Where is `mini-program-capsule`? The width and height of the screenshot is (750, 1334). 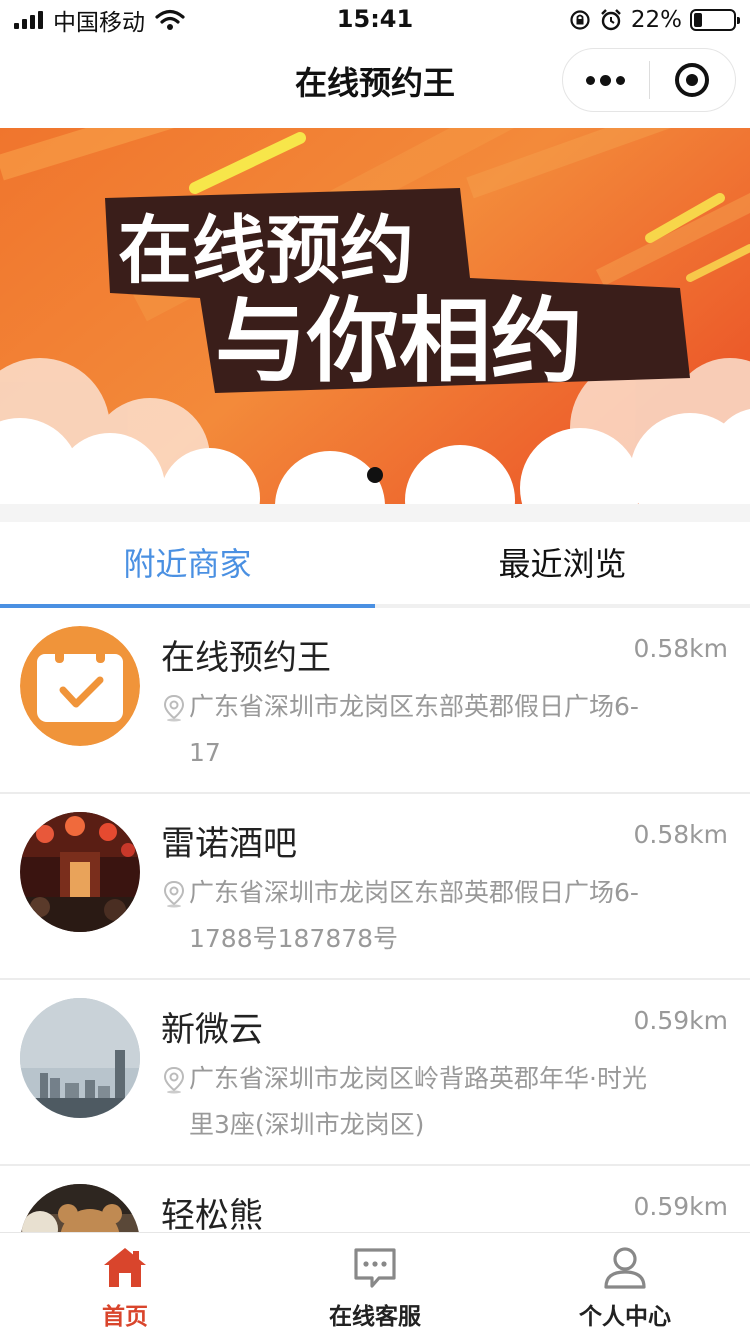 mini-program-capsule is located at coordinates (649, 80).